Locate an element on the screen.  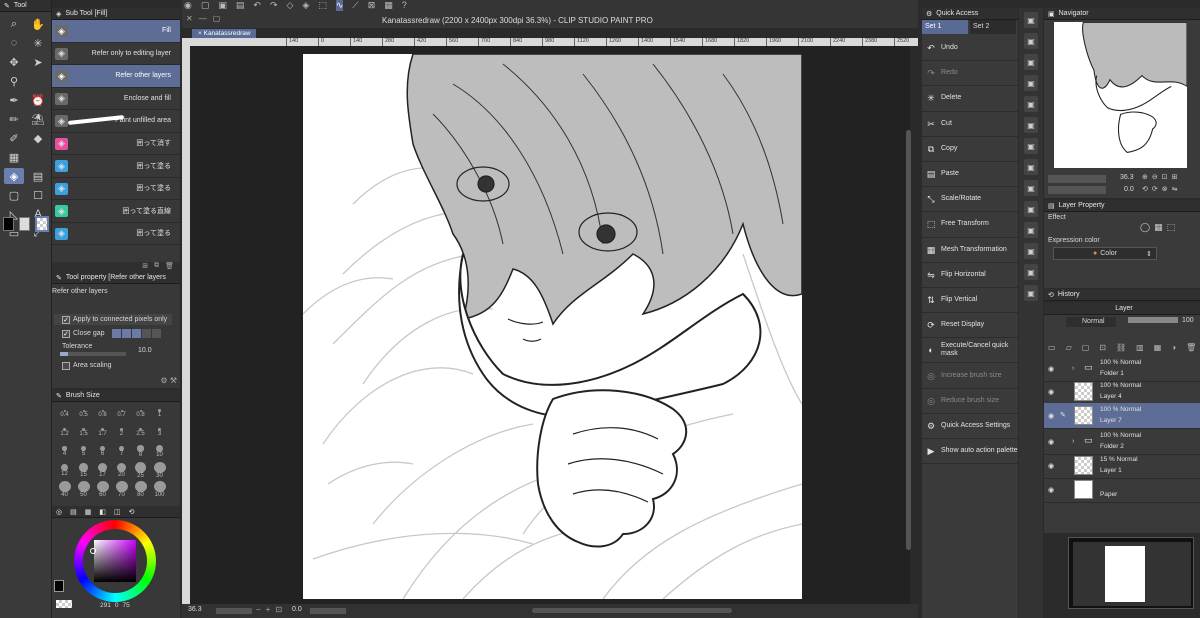
history-tab-icon: ⟲ is located at coordinates (132, 512).